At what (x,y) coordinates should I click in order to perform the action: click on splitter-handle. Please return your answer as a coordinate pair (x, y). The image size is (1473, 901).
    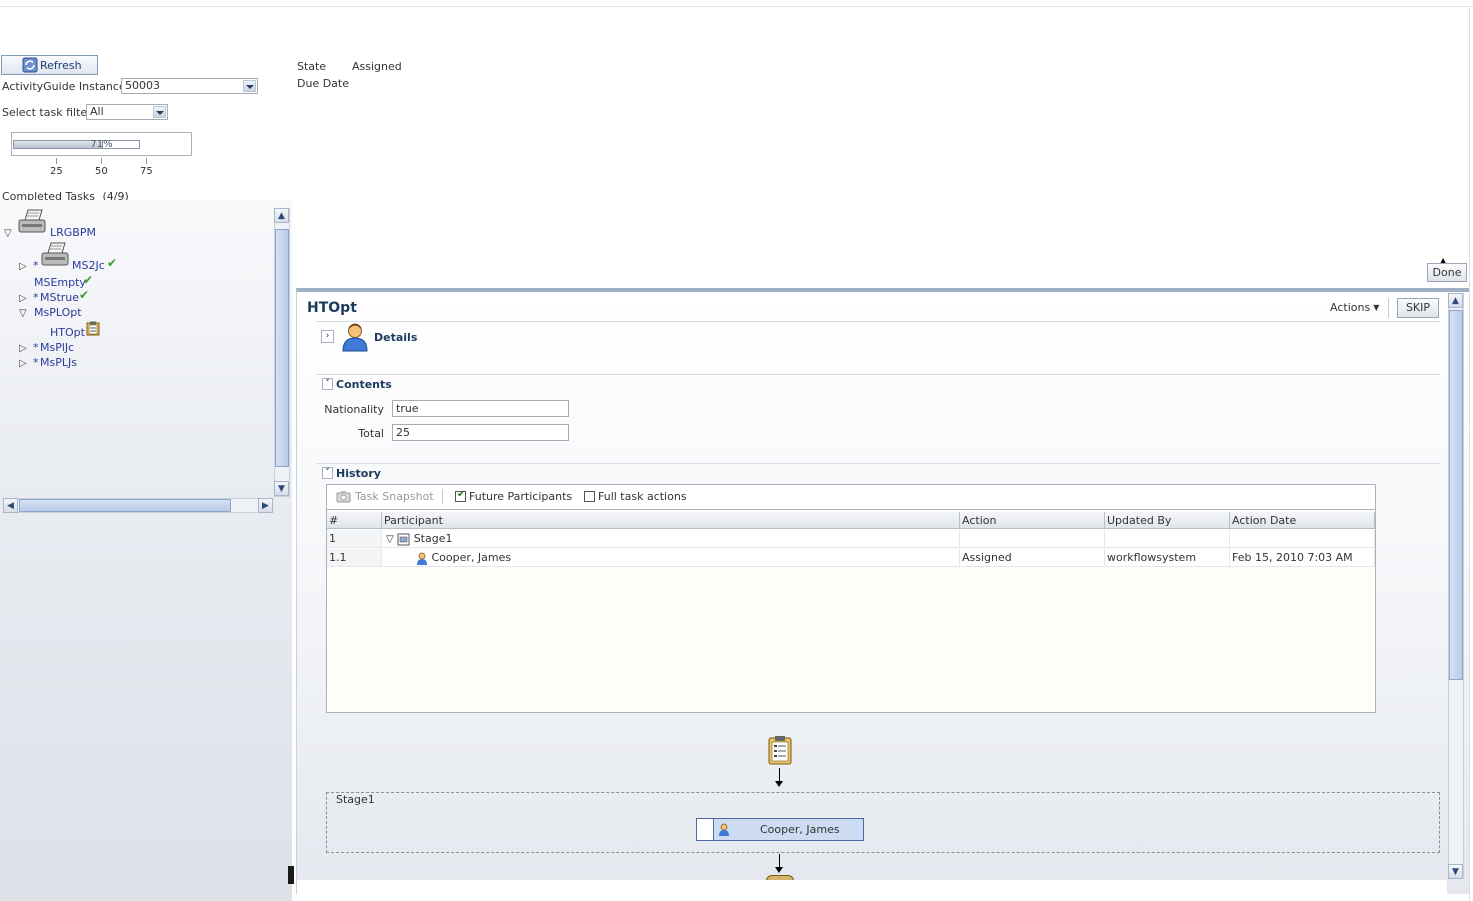
    Looking at the image, I should click on (291, 875).